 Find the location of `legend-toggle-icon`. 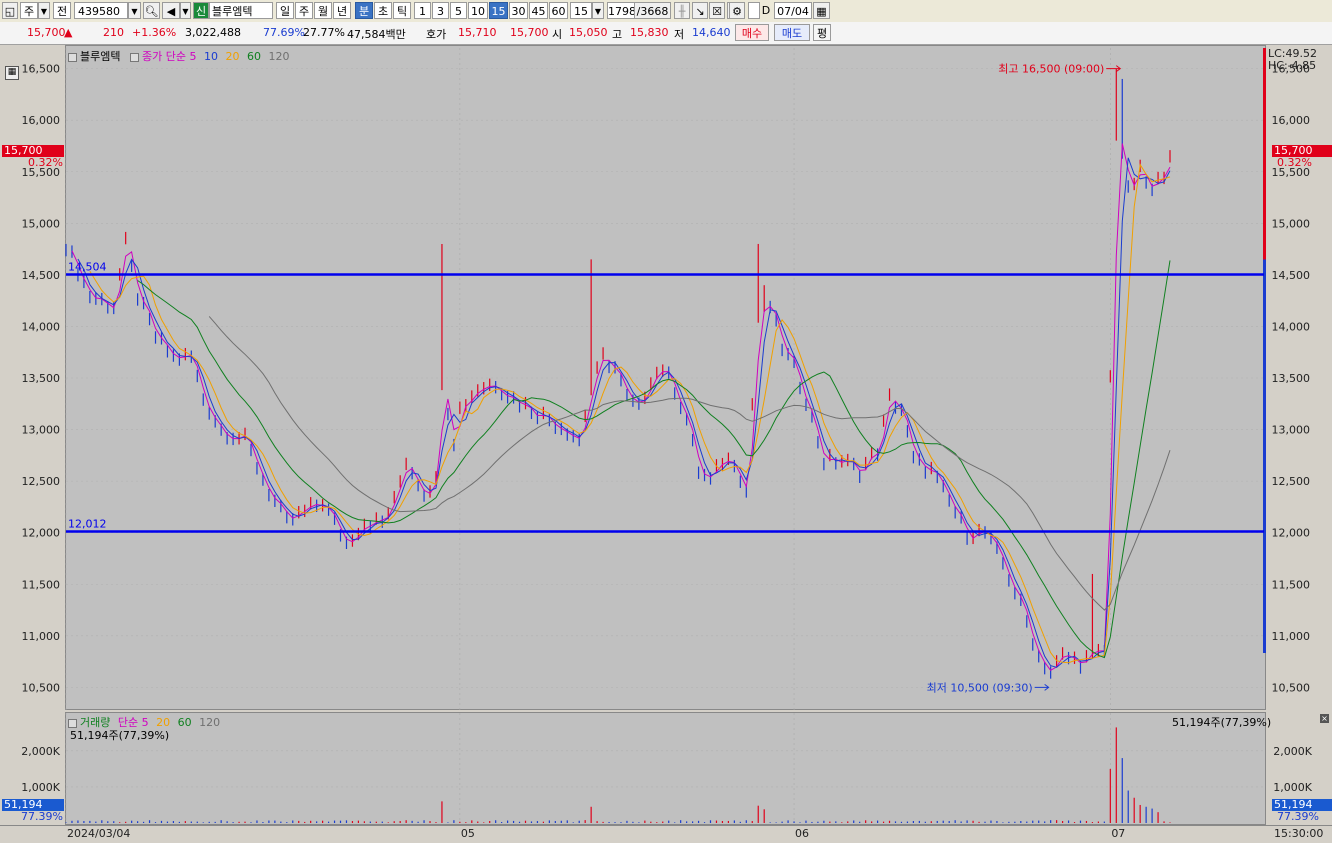

legend-toggle-icon is located at coordinates (72, 57).